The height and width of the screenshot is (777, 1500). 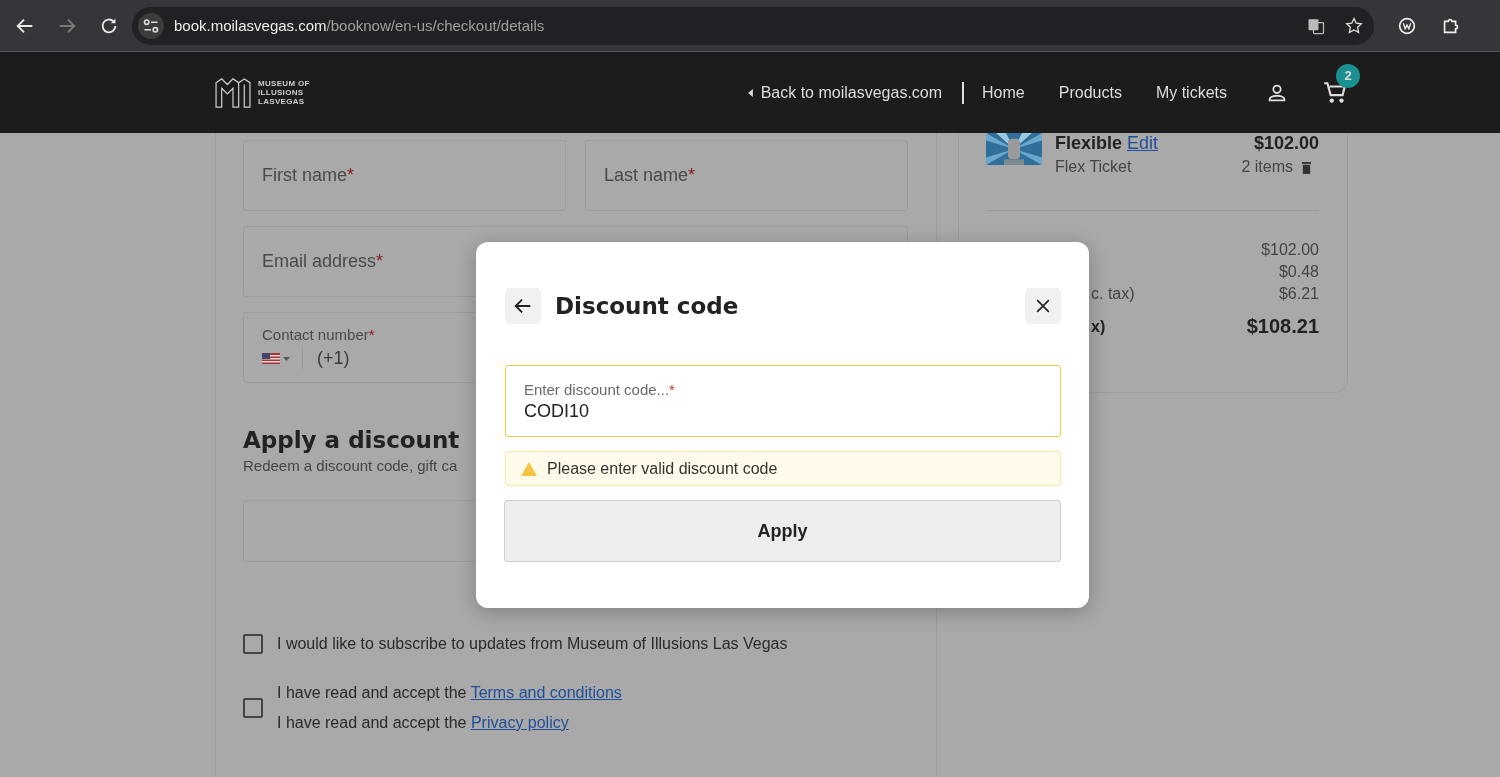 What do you see at coordinates (1090, 92) in the screenshot?
I see `nav-link: Products` at bounding box center [1090, 92].